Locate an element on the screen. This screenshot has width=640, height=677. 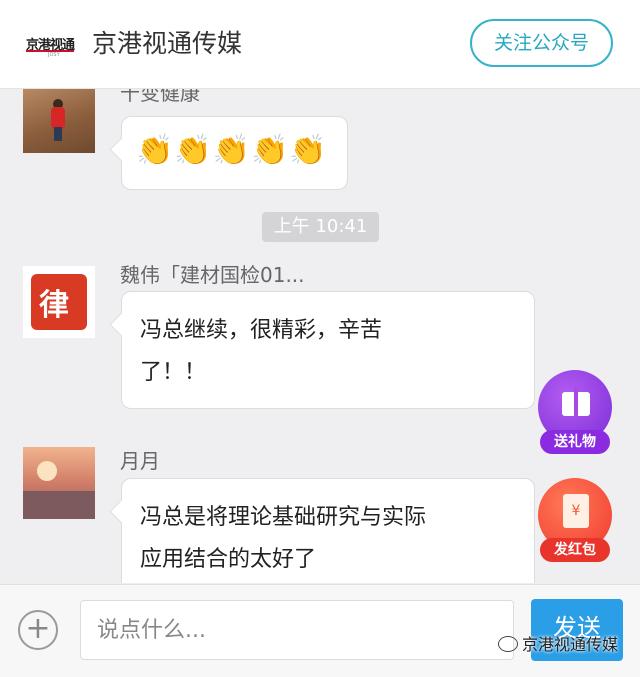
message-text-line: 冯总继续，很精彩，辛苦 is located at coordinates (261, 330).